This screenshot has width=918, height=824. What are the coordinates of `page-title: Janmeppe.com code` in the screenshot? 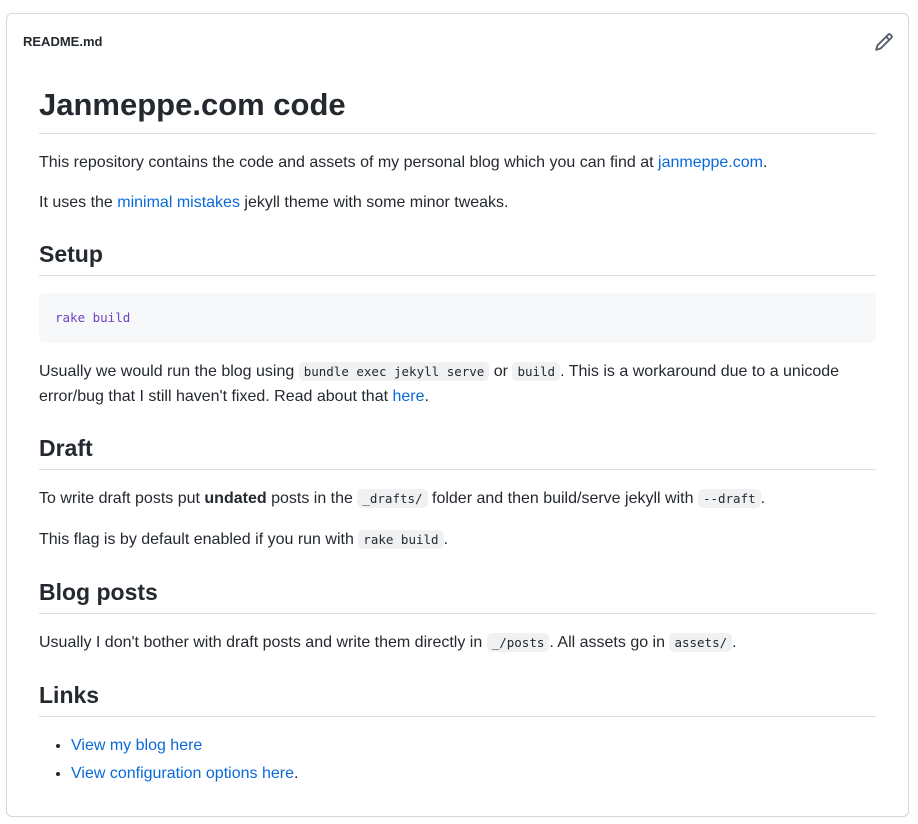 It's located at (457, 110).